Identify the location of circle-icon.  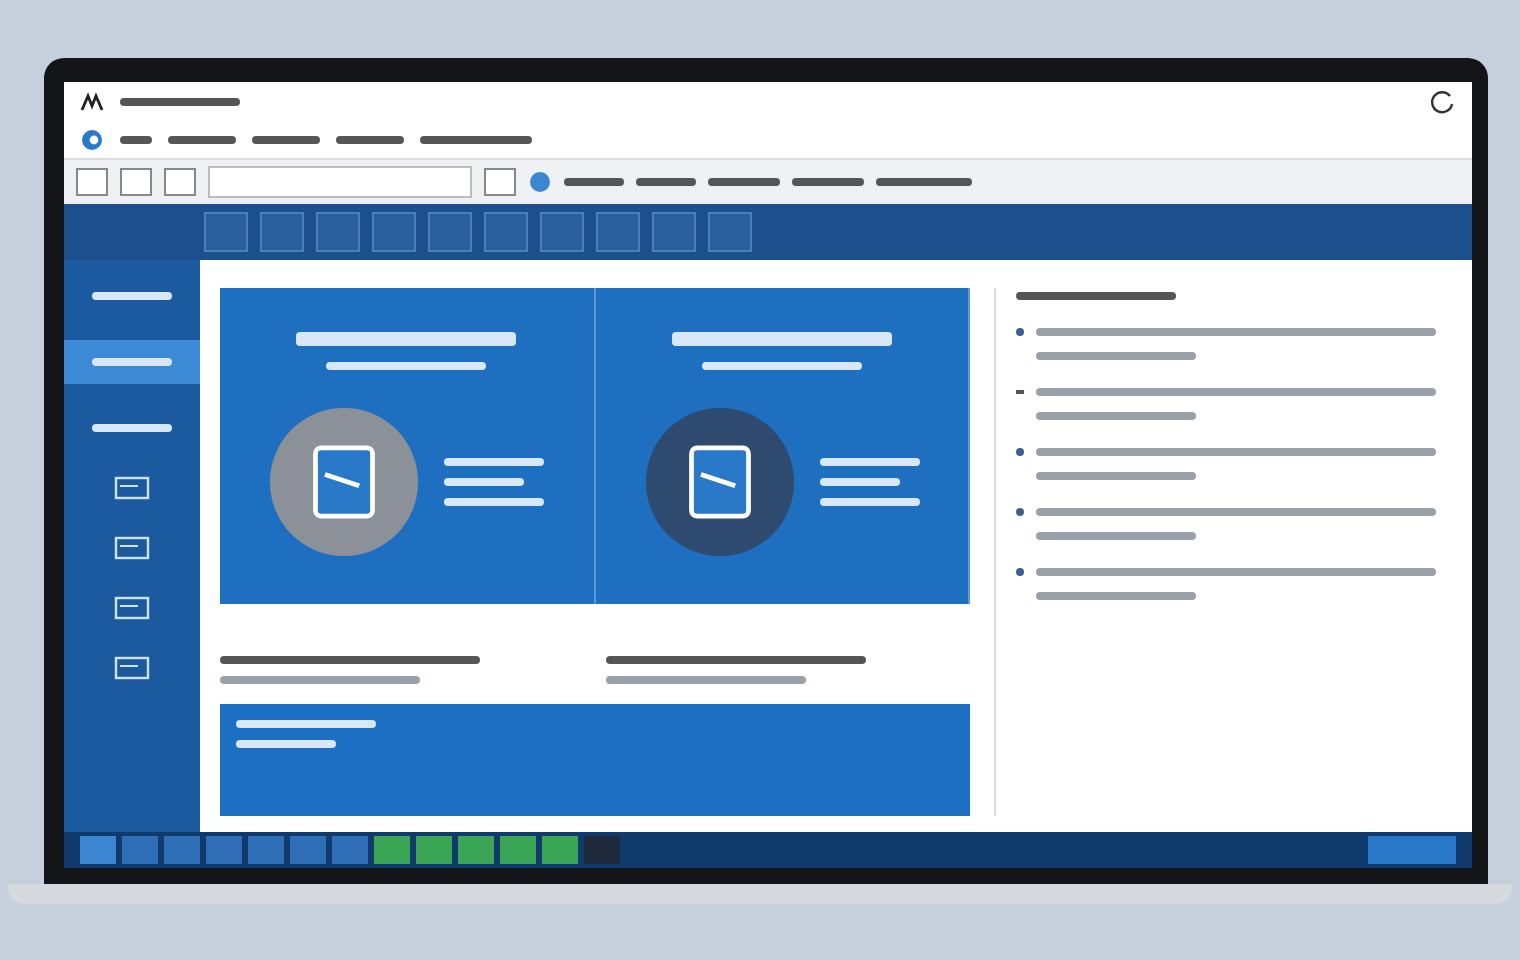
(540, 182).